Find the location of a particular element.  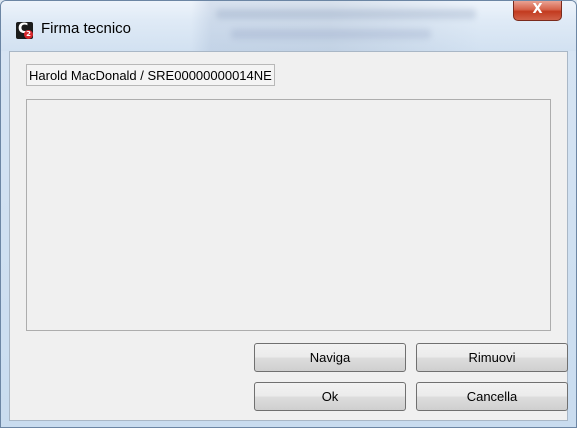

cancella-button: Cancella is located at coordinates (492, 396).